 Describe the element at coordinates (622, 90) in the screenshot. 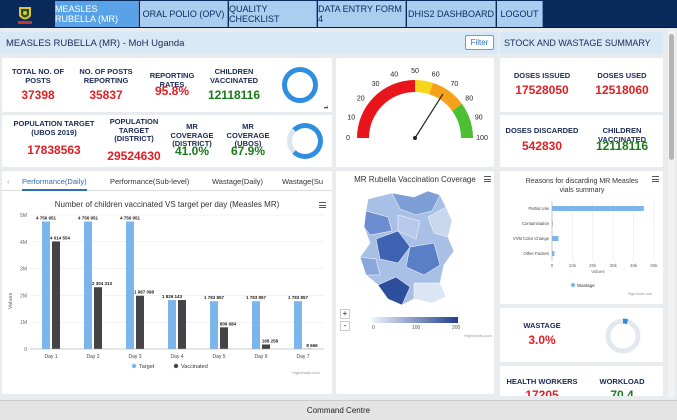

I see `value-doses-used: 12518060` at that location.